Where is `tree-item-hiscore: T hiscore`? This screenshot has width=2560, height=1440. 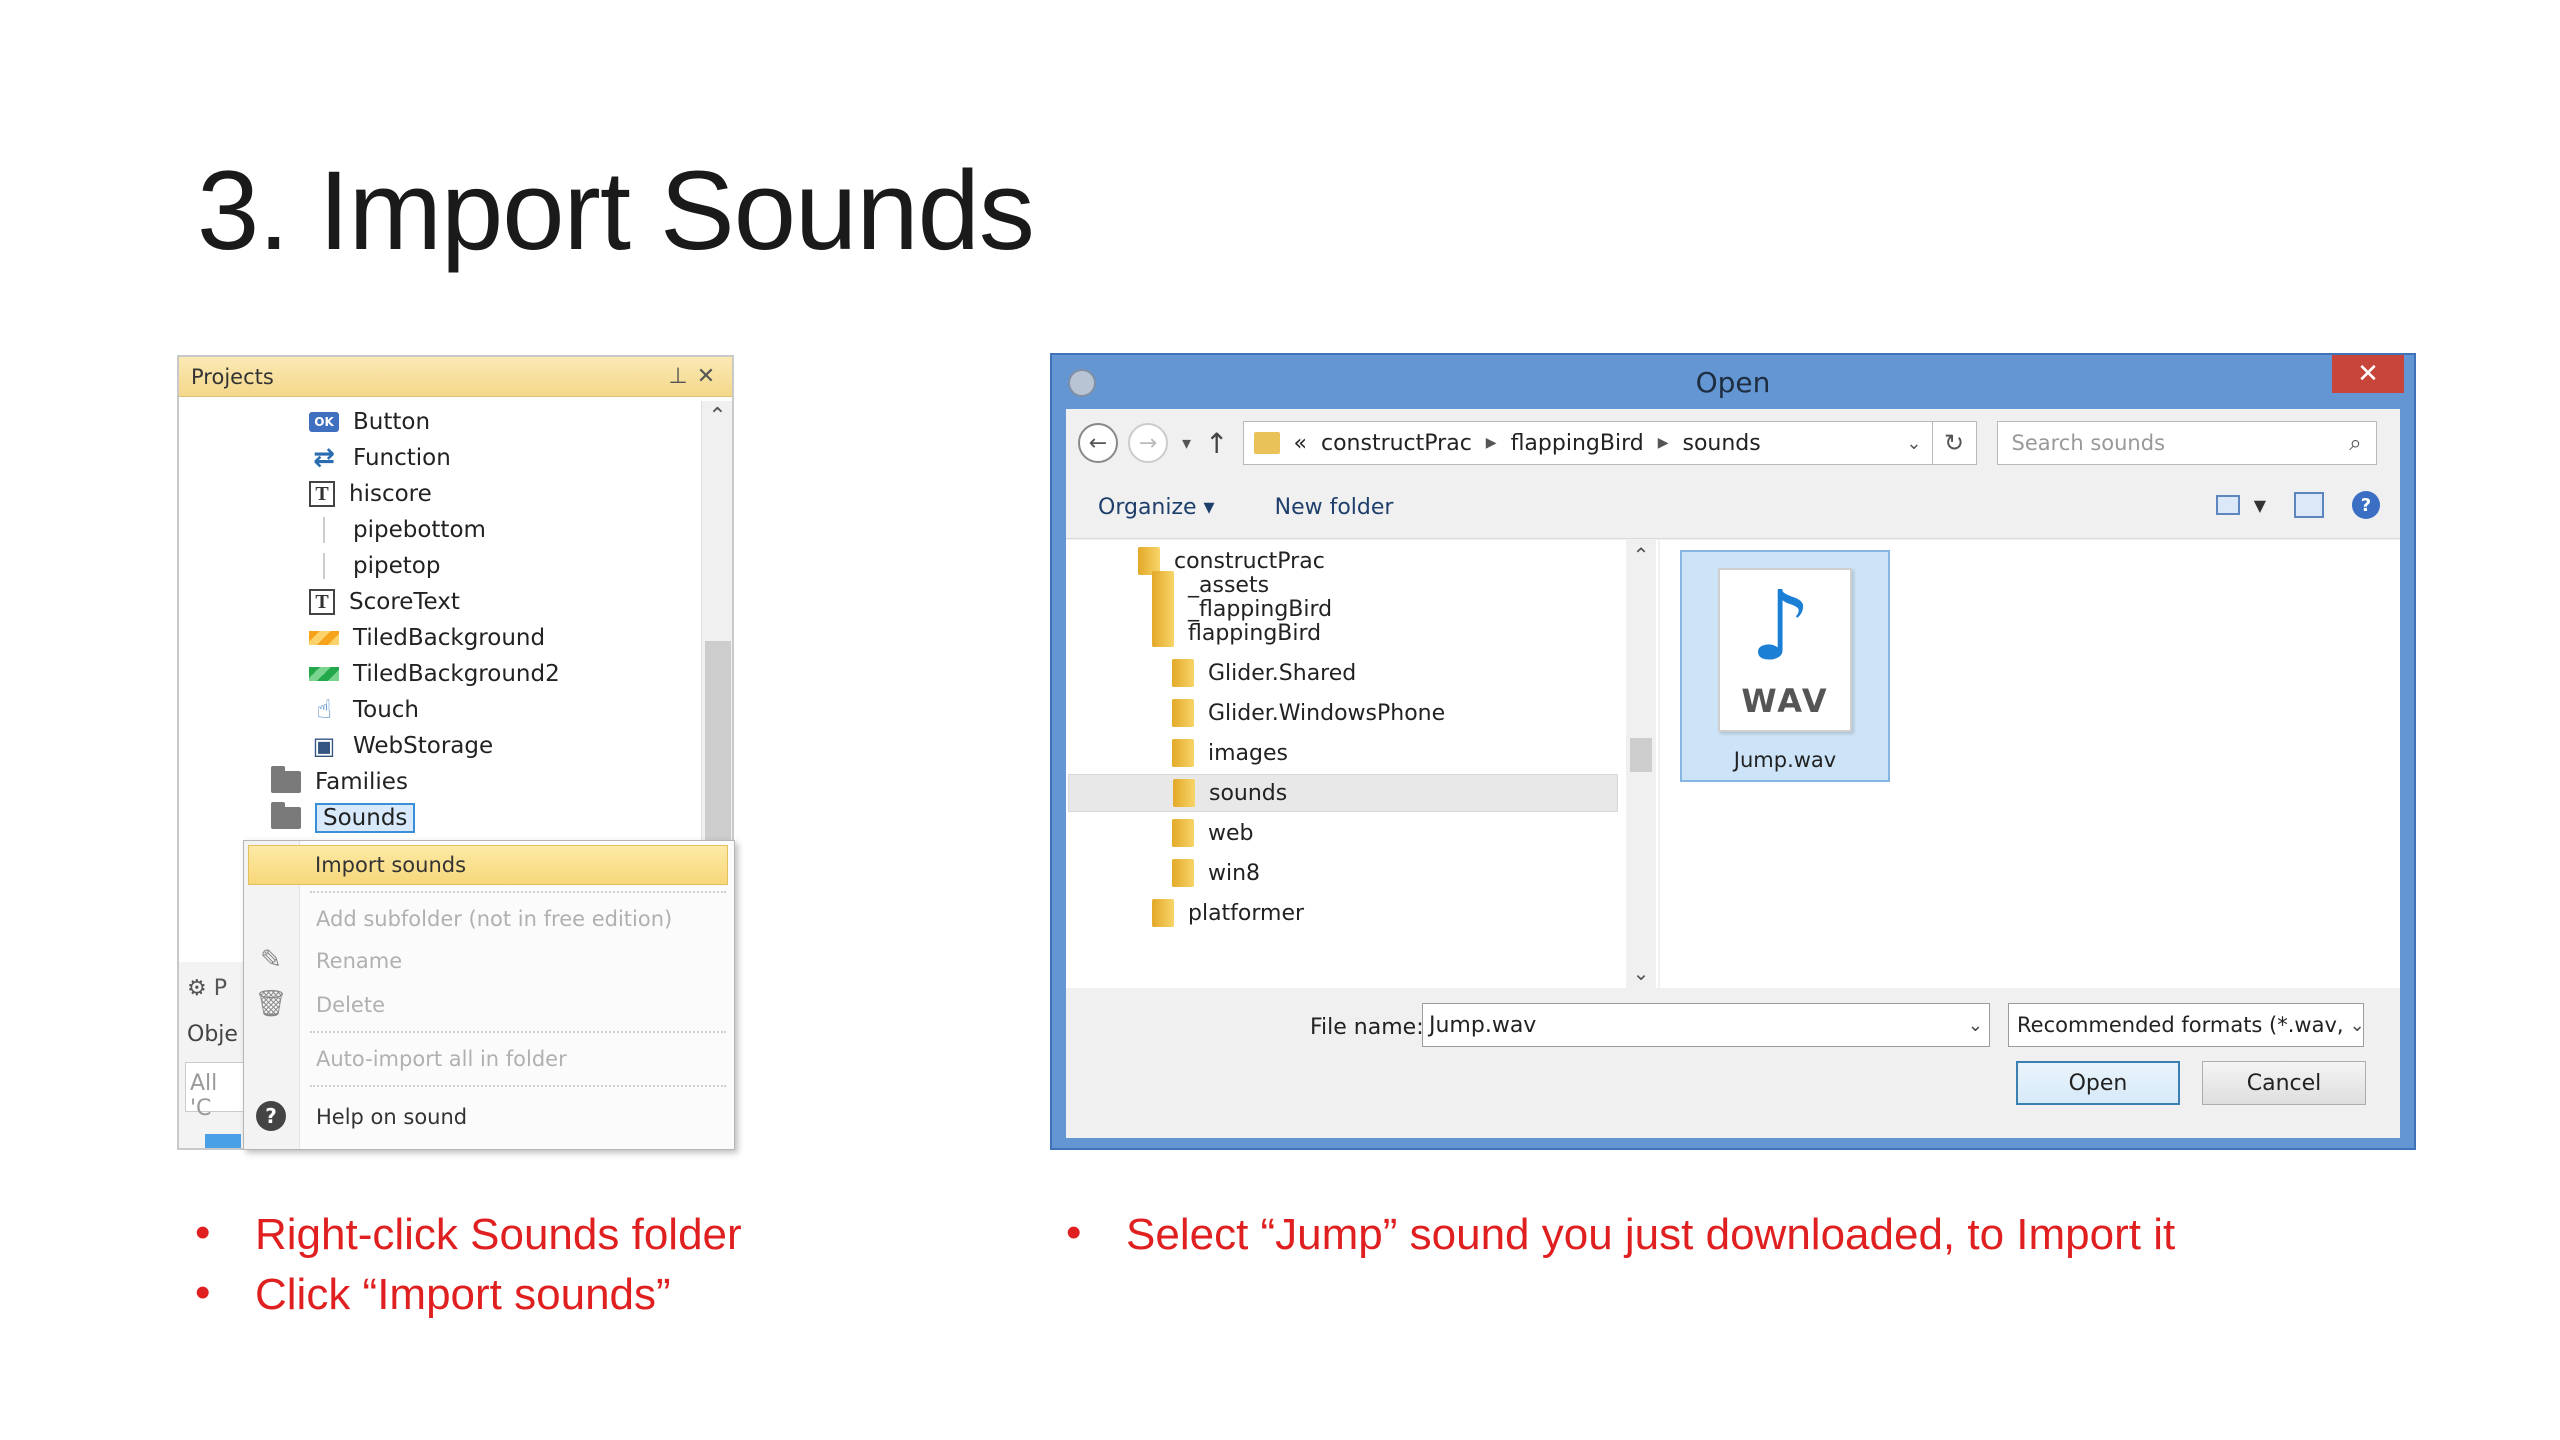
tree-item-hiscore: T hiscore is located at coordinates (370, 494).